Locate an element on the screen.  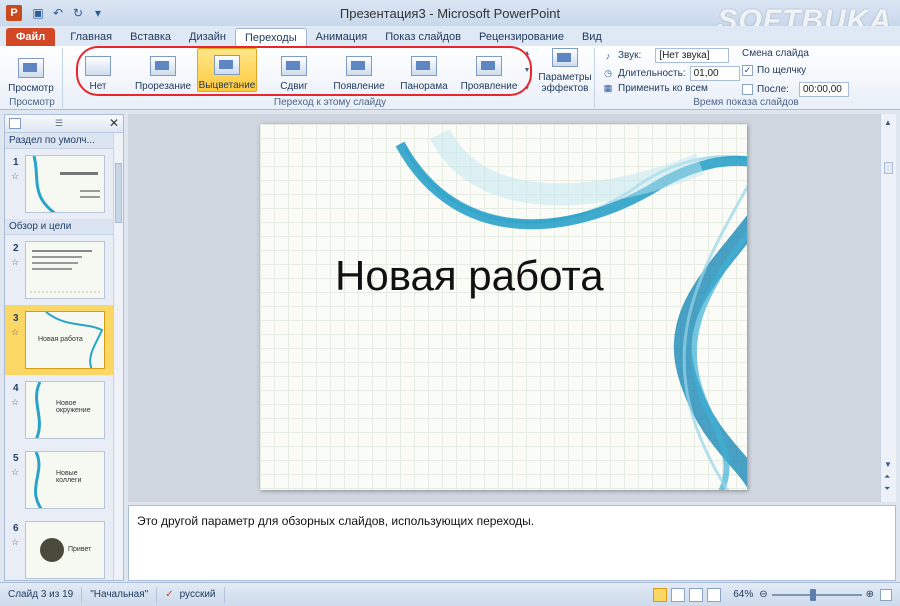
after-checkbox is located at coordinates (747, 89).